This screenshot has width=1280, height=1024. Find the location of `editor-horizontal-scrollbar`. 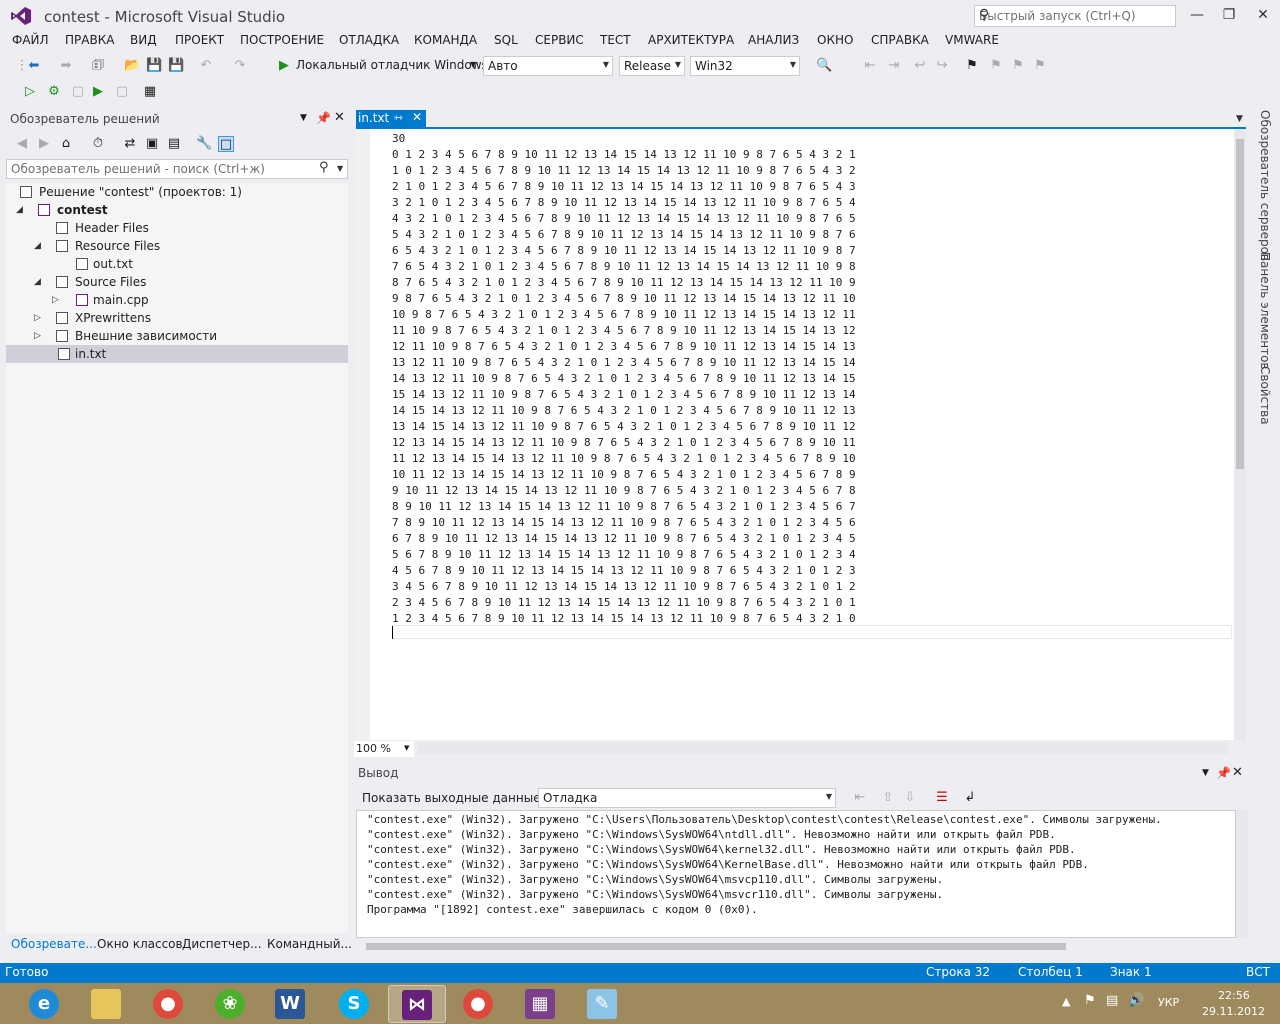

editor-horizontal-scrollbar is located at coordinates (823, 748).